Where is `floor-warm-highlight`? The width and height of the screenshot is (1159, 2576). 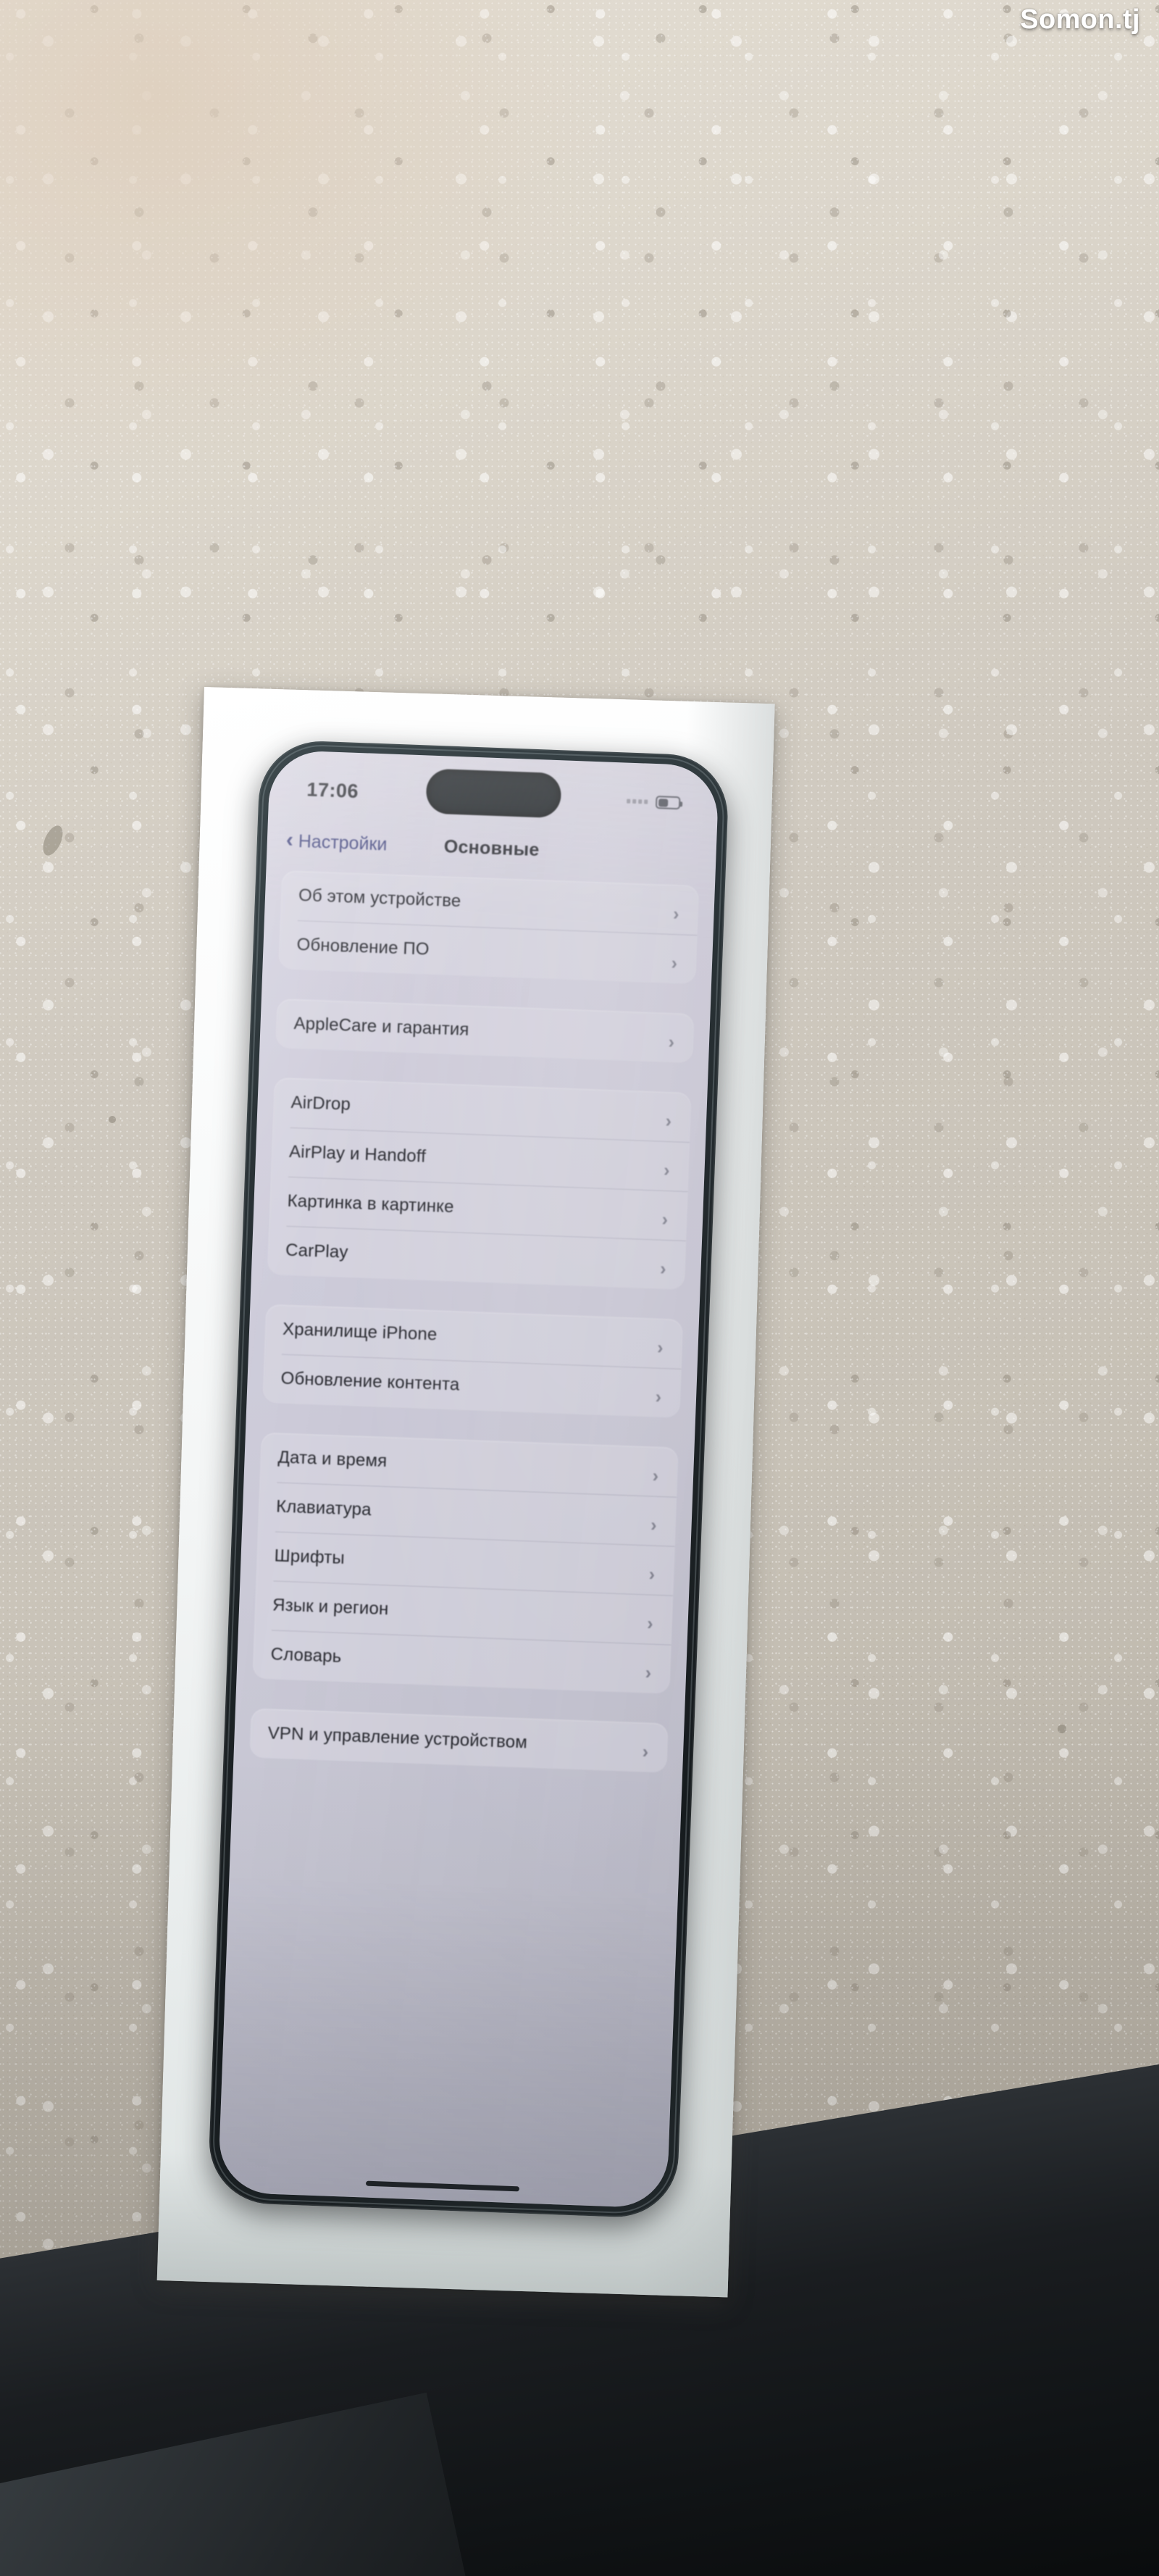
floor-warm-highlight is located at coordinates (304, 239).